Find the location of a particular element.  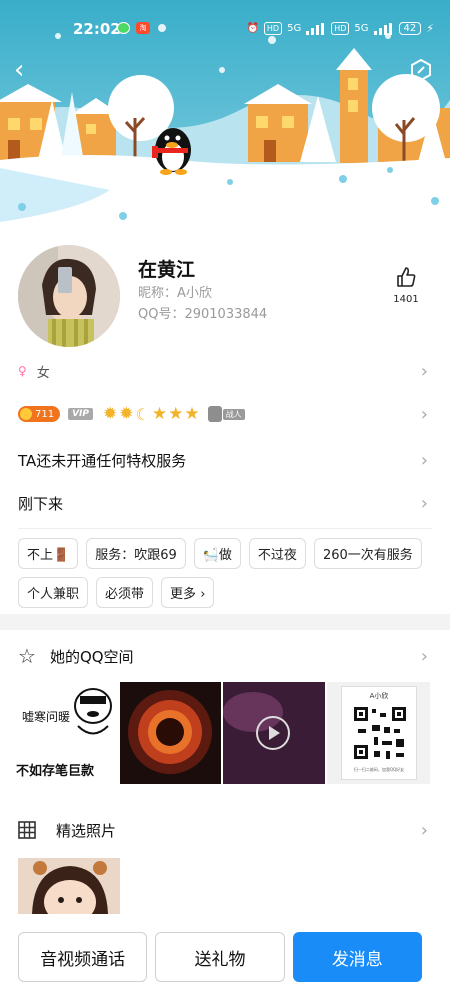

send-gift-button: 送礼物 is located at coordinates (220, 957).